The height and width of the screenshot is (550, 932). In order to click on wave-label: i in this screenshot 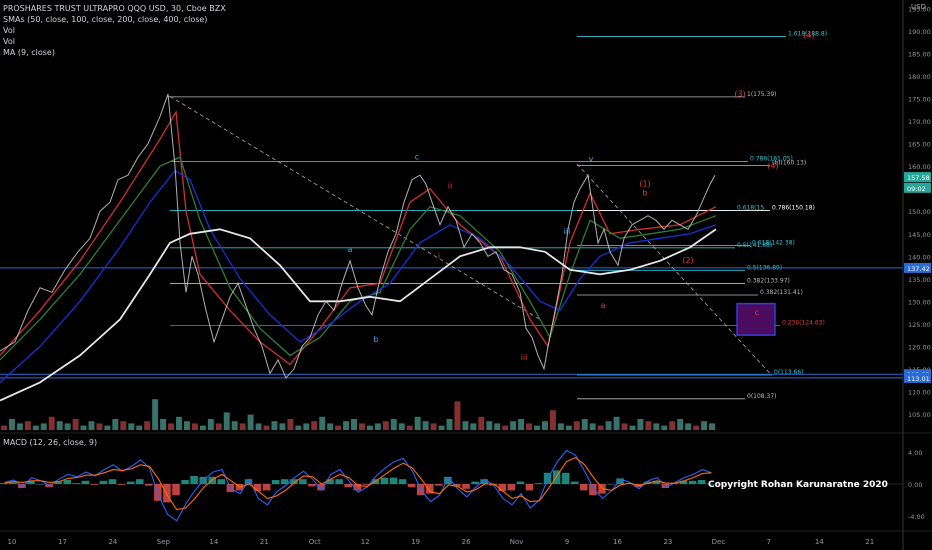, I will do `click(439, 256)`.